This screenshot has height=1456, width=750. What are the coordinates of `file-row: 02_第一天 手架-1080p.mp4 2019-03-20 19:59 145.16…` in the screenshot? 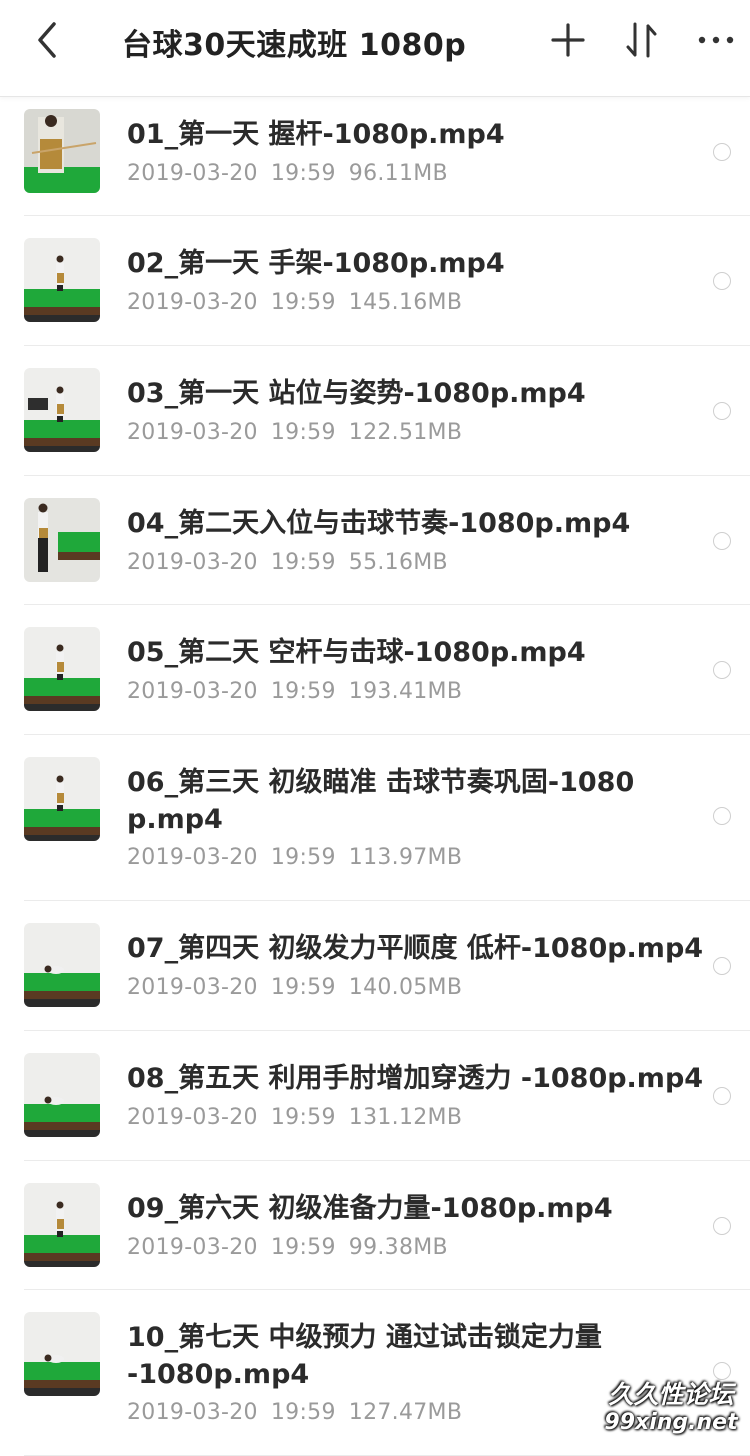 It's located at (375, 281).